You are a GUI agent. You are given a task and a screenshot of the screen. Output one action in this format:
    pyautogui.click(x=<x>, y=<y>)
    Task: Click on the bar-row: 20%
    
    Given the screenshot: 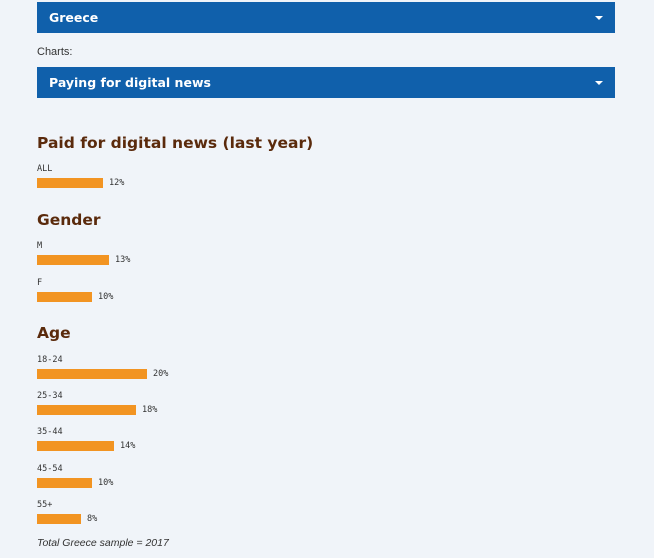 What is the action you would take?
    pyautogui.click(x=102, y=374)
    